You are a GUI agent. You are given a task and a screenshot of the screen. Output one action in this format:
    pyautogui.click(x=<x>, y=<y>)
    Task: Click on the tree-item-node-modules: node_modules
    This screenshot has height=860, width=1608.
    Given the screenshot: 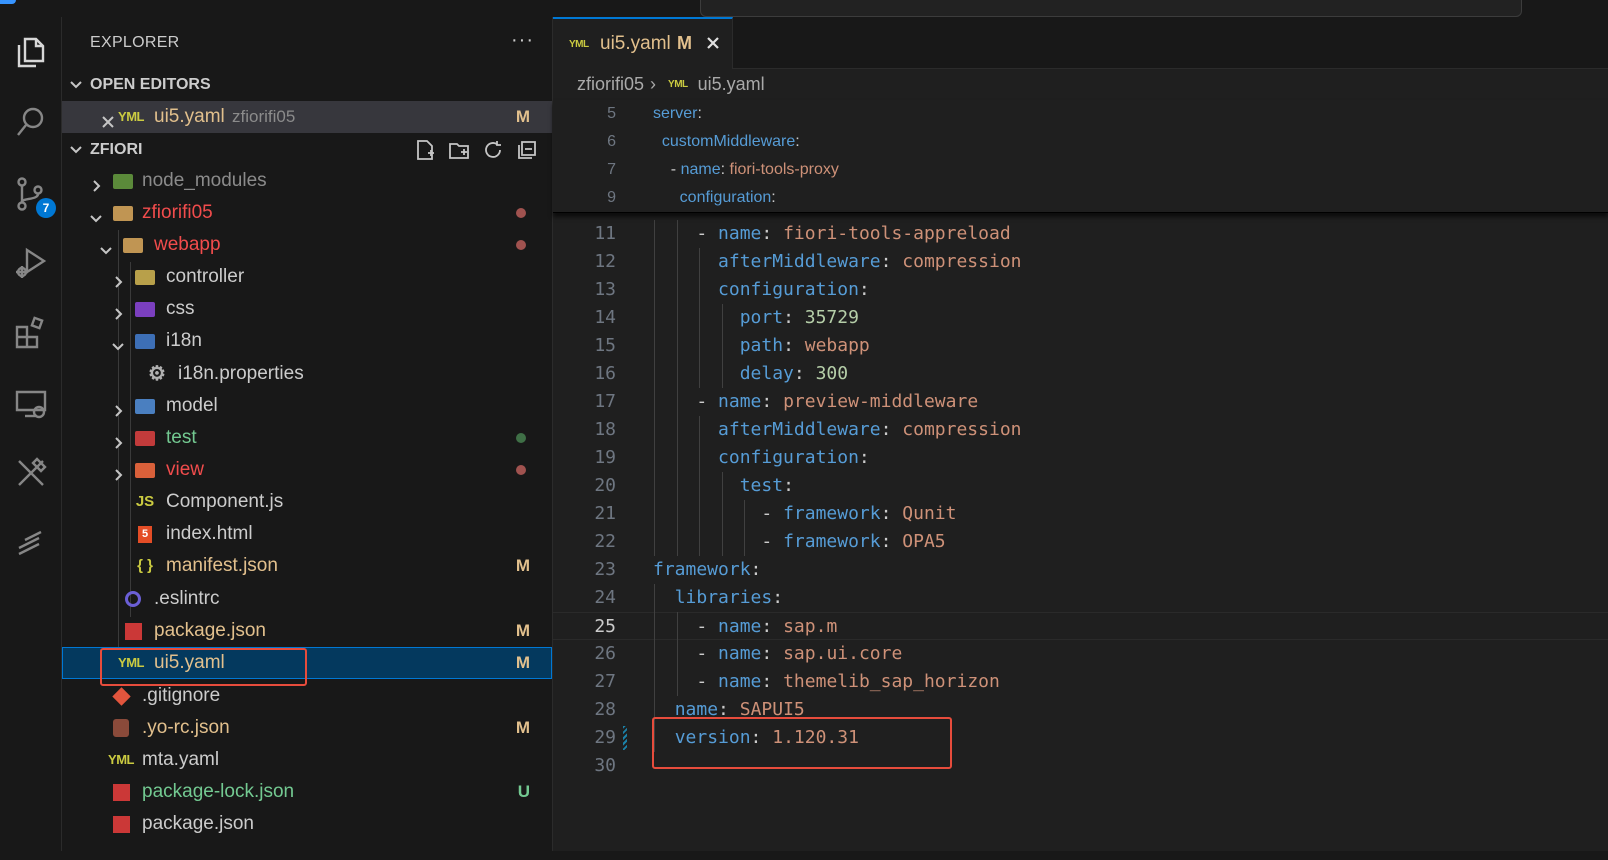 What is the action you would take?
    pyautogui.click(x=307, y=181)
    